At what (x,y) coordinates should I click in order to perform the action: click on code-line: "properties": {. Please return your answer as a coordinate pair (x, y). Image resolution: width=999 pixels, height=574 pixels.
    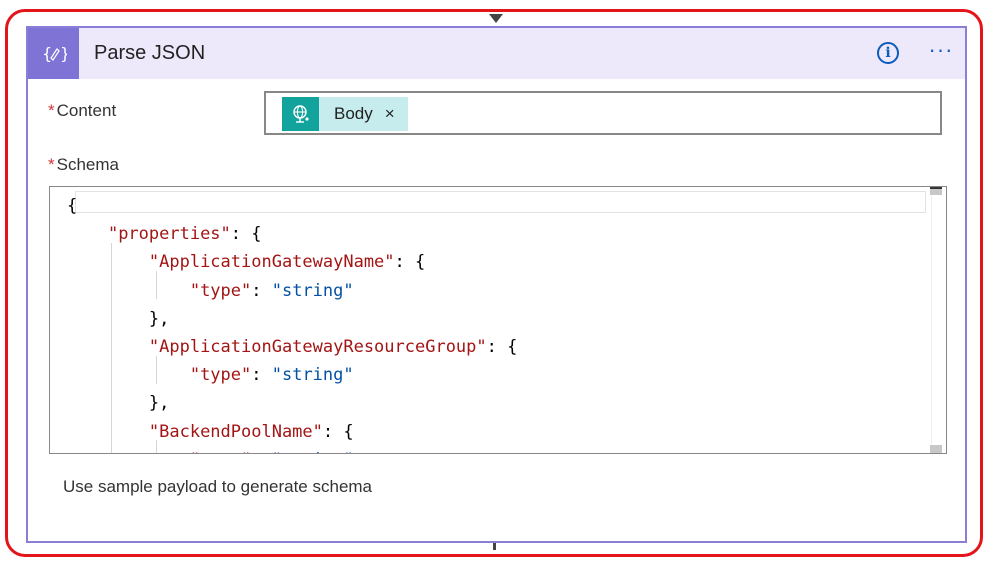
    Looking at the image, I should click on (292, 234).